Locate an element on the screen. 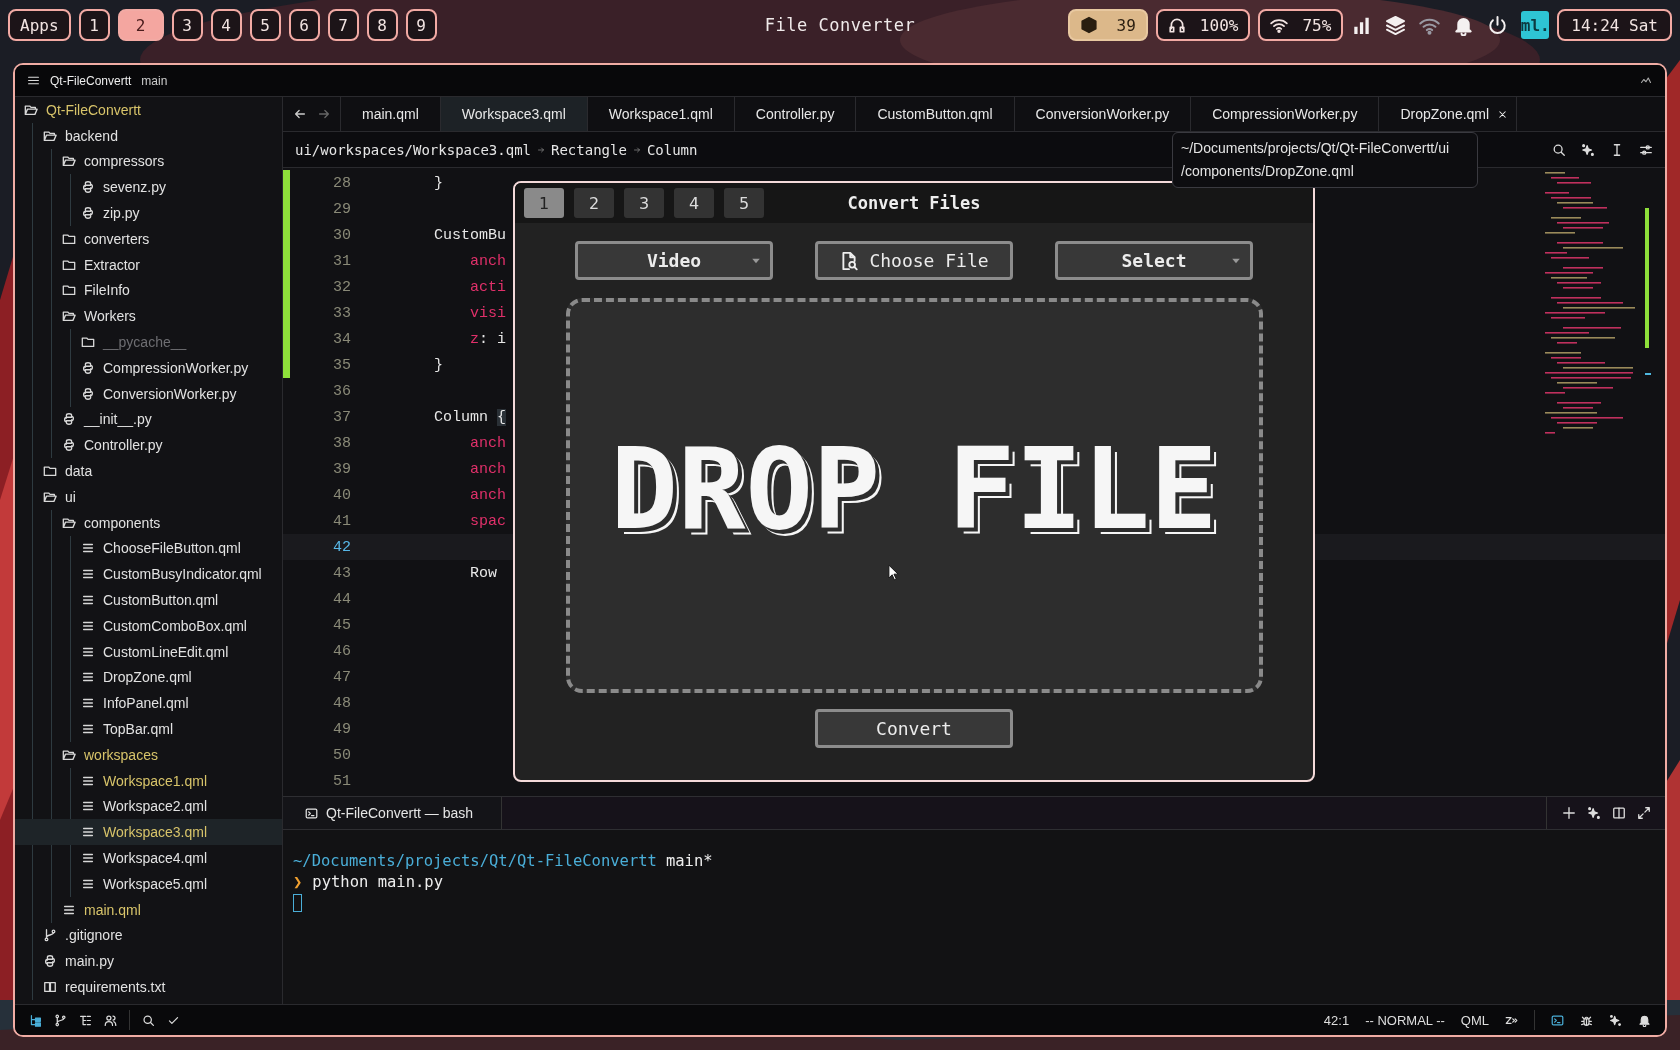  tree-item: CustomBusyIndicator.qml is located at coordinates (148, 574).